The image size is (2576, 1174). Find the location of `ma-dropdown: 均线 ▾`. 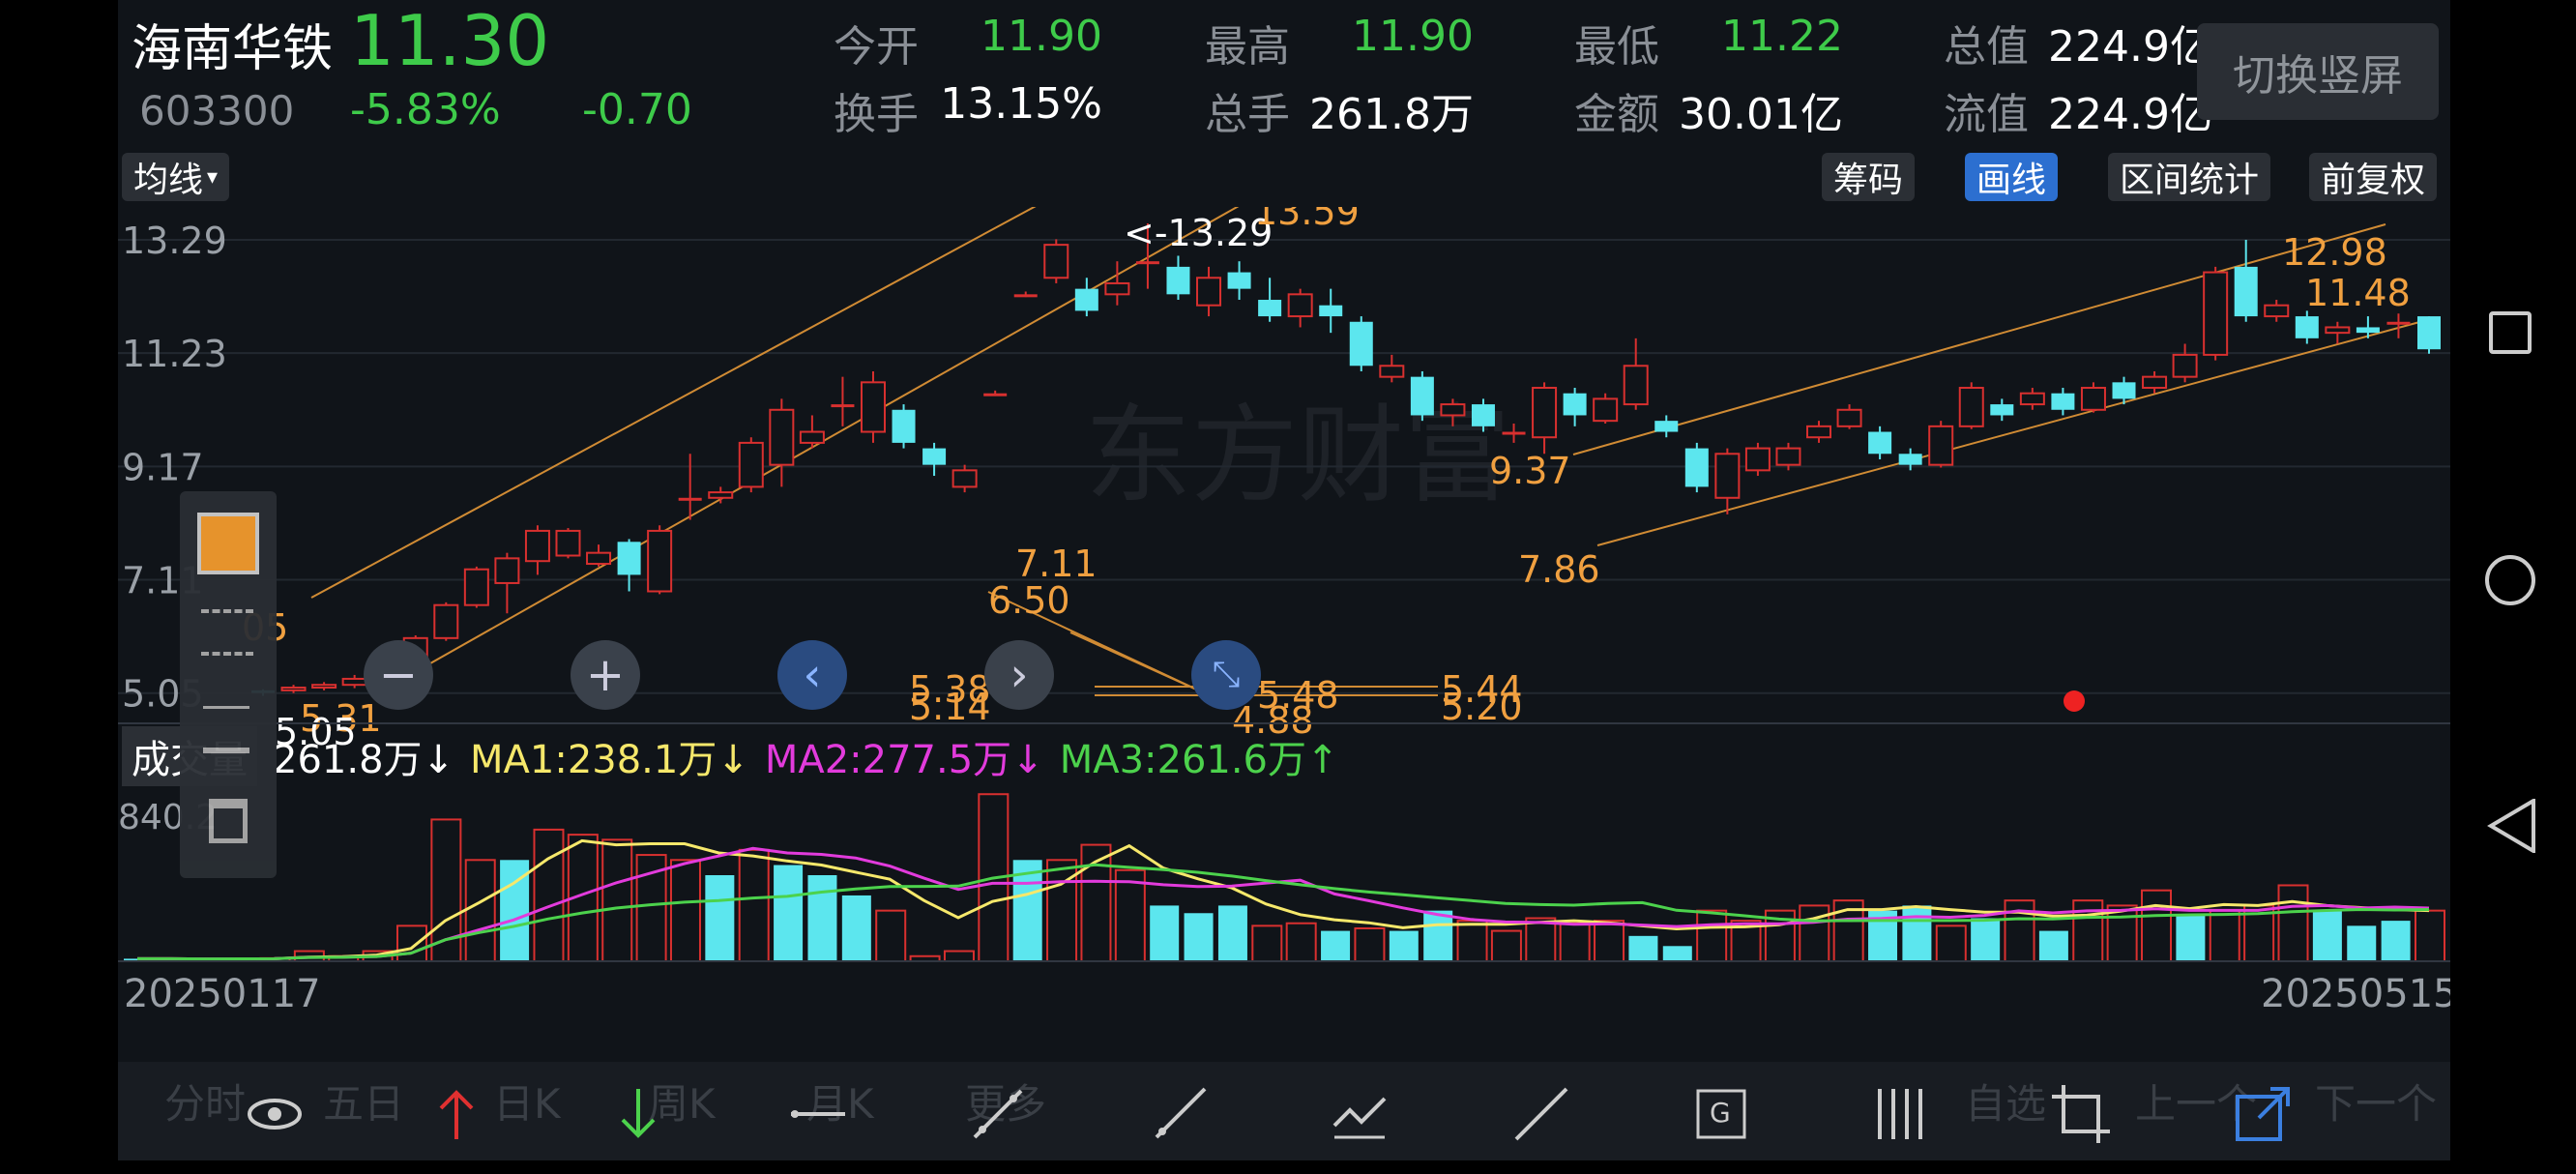

ma-dropdown: 均线 ▾ is located at coordinates (176, 177).